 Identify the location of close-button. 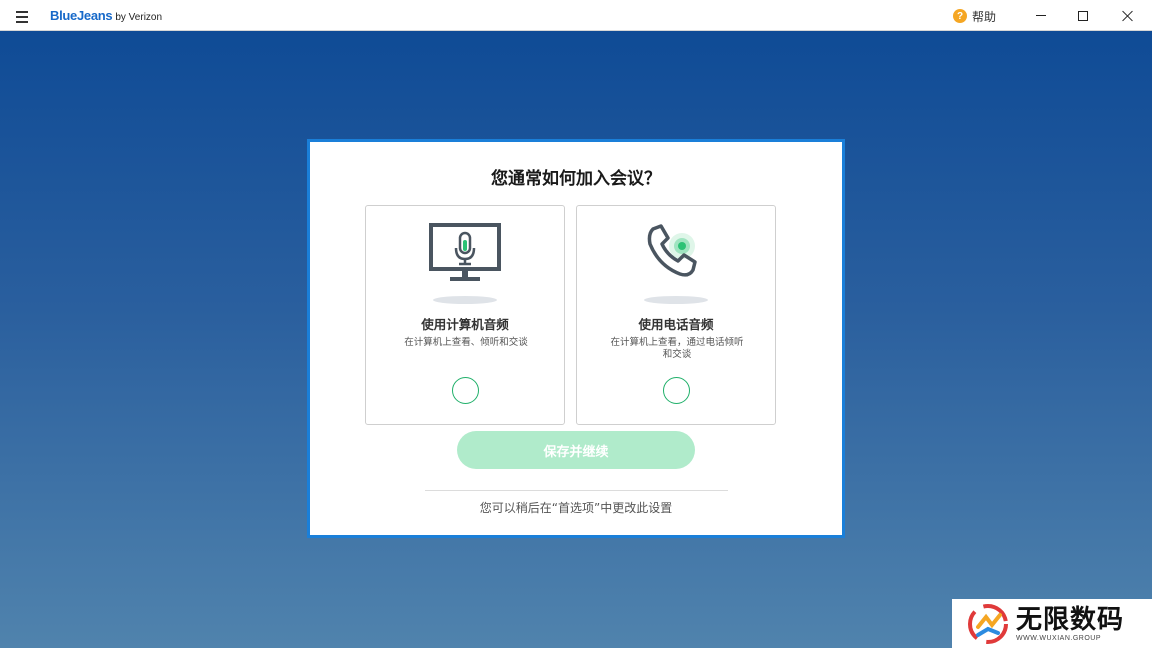
(1127, 15).